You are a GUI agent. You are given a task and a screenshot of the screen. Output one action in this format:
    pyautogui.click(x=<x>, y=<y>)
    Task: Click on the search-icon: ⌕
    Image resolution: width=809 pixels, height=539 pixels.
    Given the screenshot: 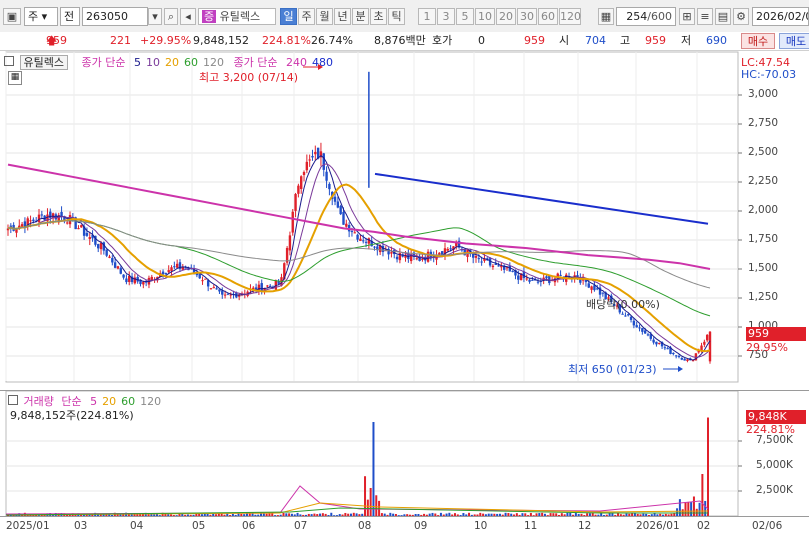 What is the action you would take?
    pyautogui.click(x=171, y=16)
    